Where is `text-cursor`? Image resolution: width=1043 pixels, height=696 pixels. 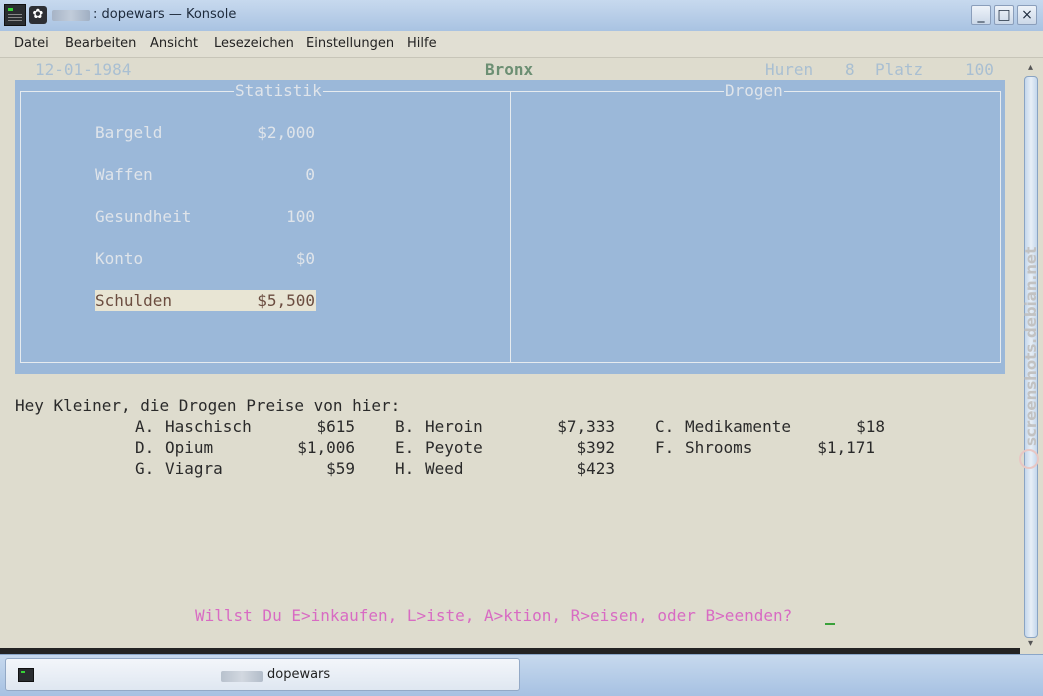
text-cursor is located at coordinates (830, 624).